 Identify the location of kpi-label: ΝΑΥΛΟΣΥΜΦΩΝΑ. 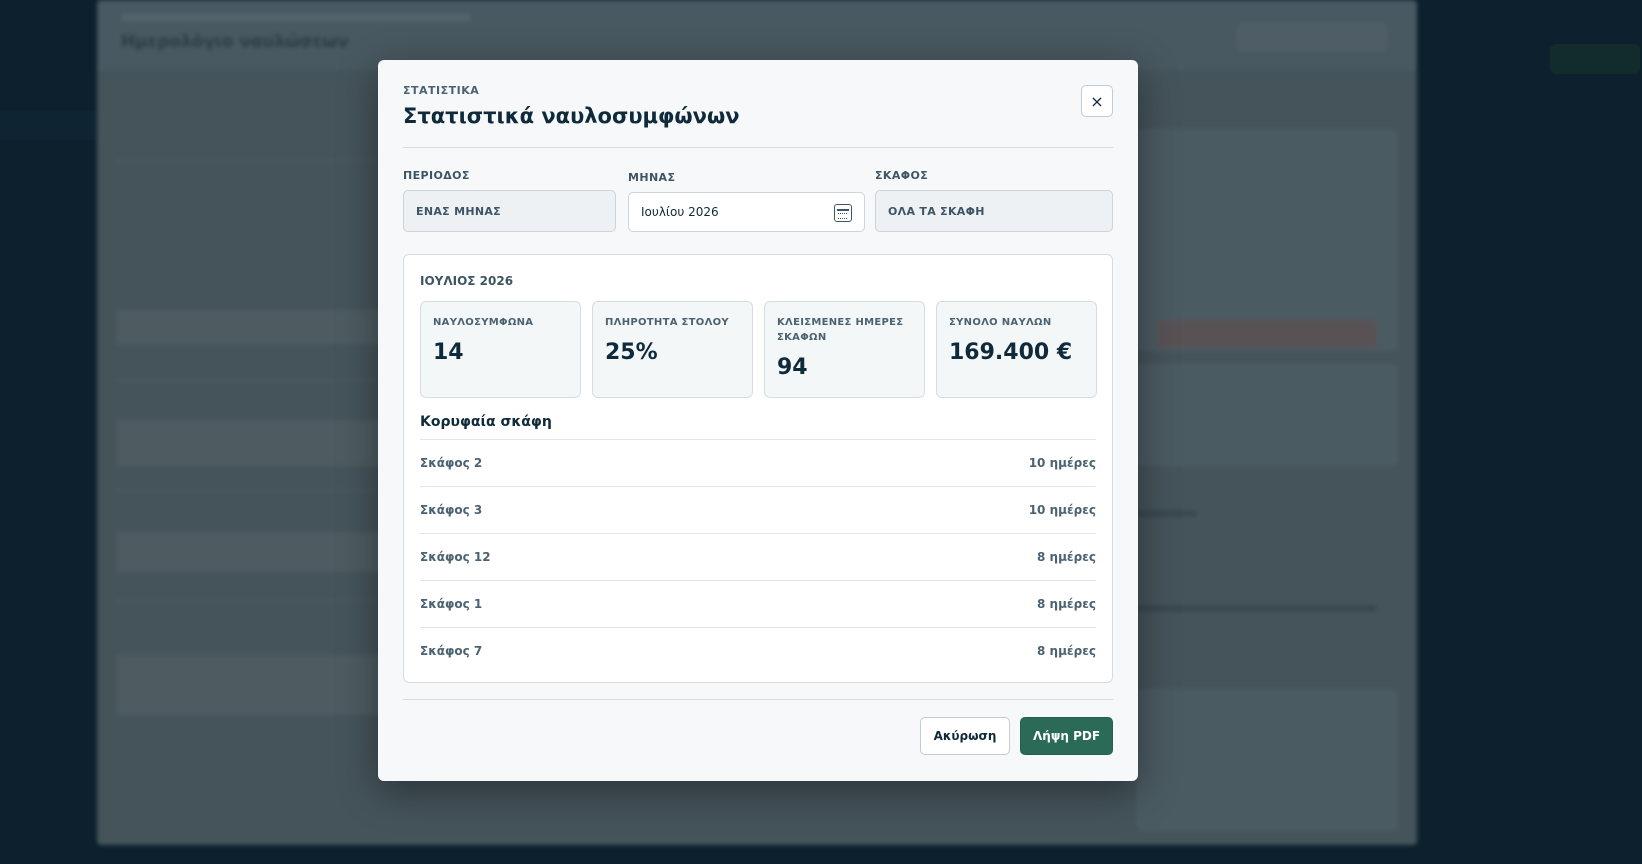
(483, 322).